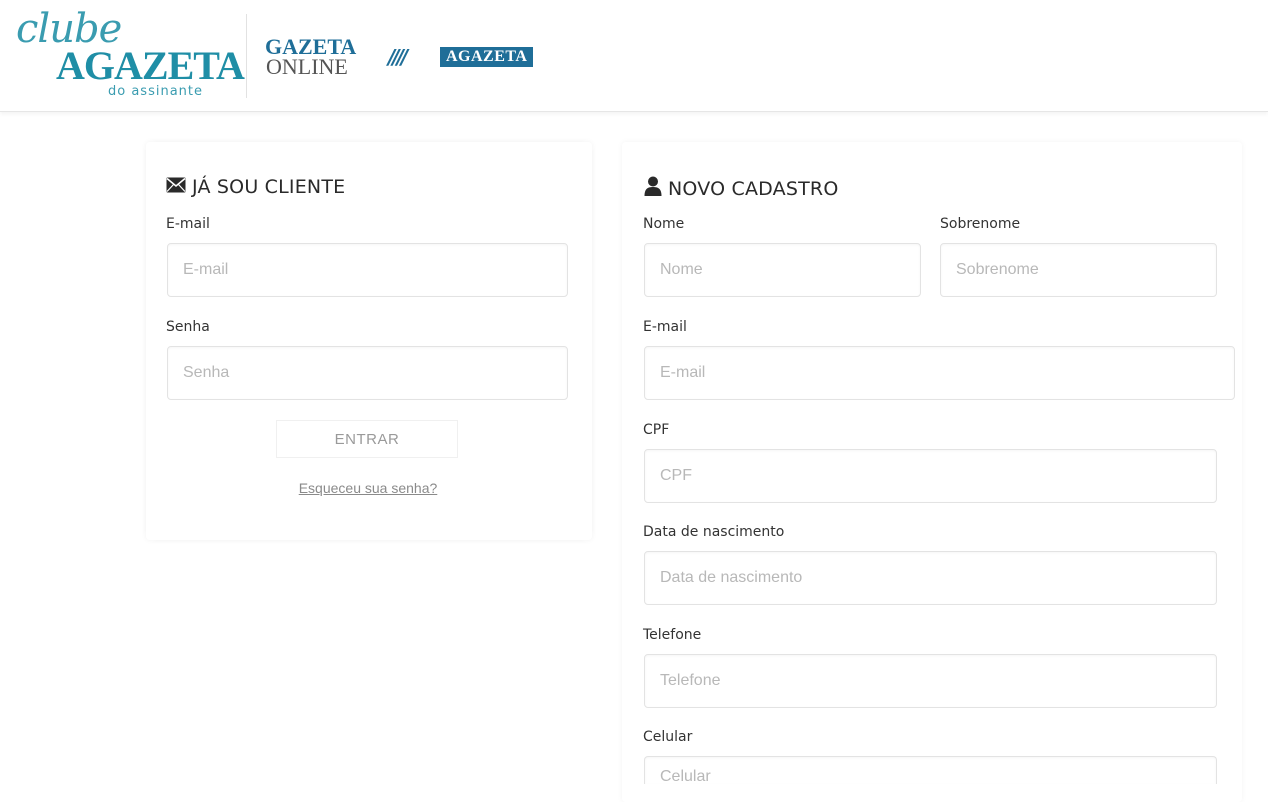  I want to click on phone-input, so click(930, 681).